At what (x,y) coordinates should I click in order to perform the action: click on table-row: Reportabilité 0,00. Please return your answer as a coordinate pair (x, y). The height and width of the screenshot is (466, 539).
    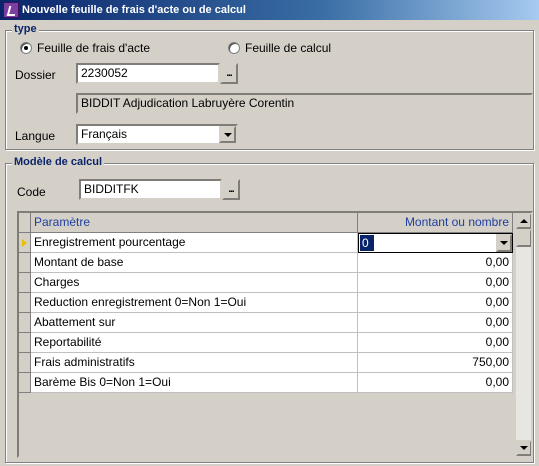
    Looking at the image, I should click on (266, 343).